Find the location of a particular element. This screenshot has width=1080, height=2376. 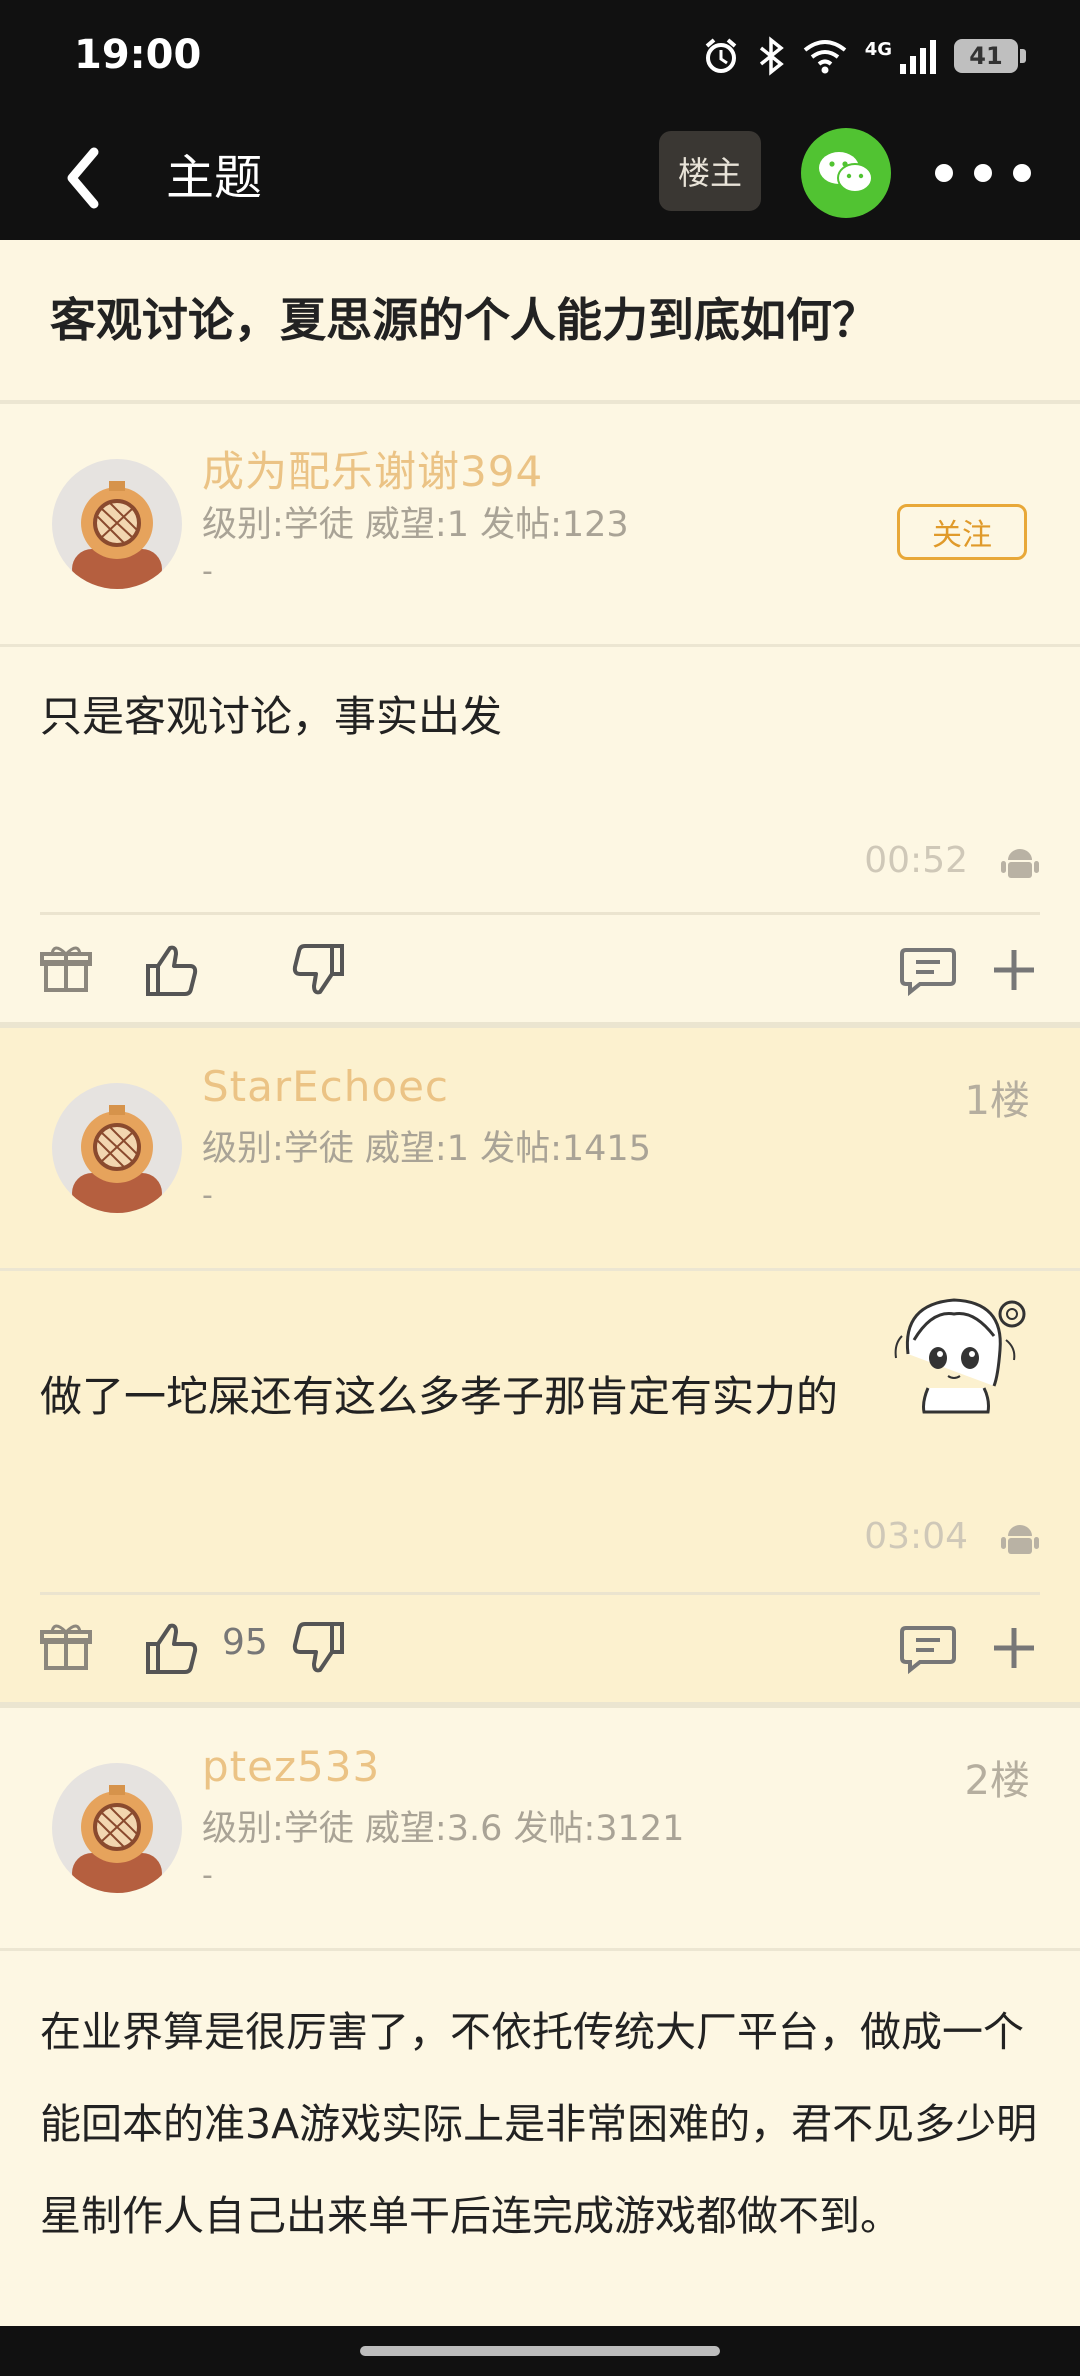

home-indicator is located at coordinates (540, 2351).